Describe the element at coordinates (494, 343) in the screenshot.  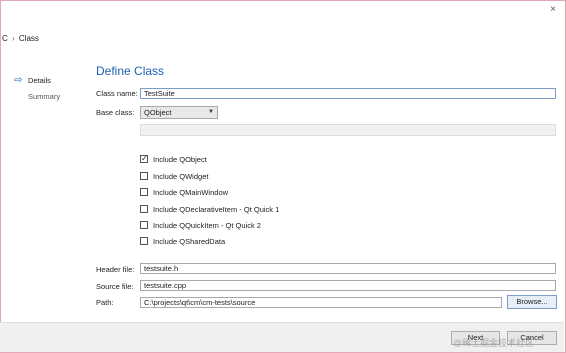
I see `watermark: @稀土掘金技术社区` at that location.